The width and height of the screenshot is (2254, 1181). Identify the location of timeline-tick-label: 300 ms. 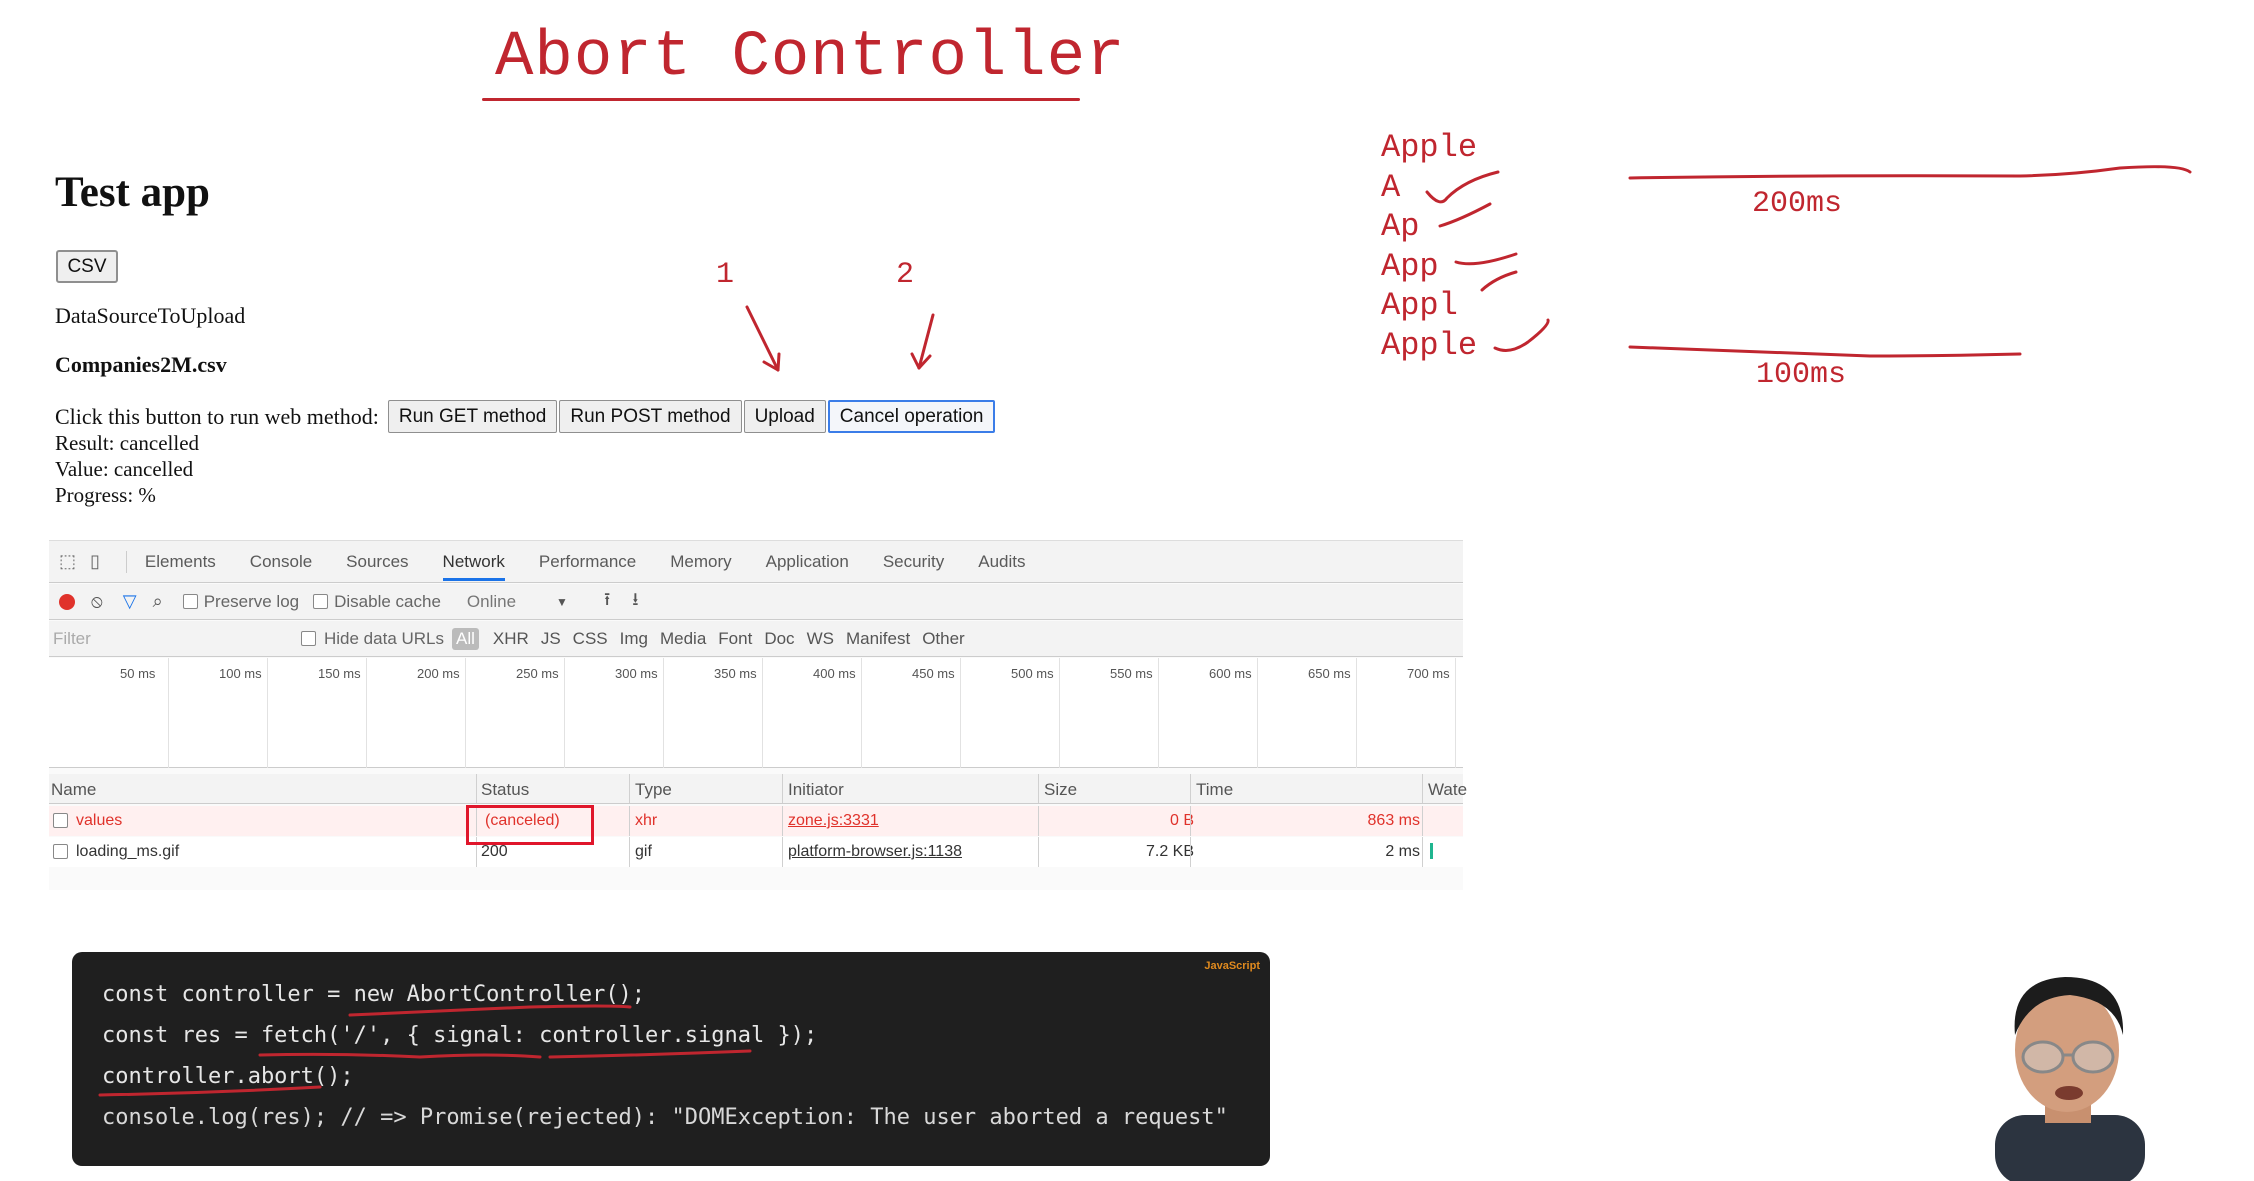
(636, 673).